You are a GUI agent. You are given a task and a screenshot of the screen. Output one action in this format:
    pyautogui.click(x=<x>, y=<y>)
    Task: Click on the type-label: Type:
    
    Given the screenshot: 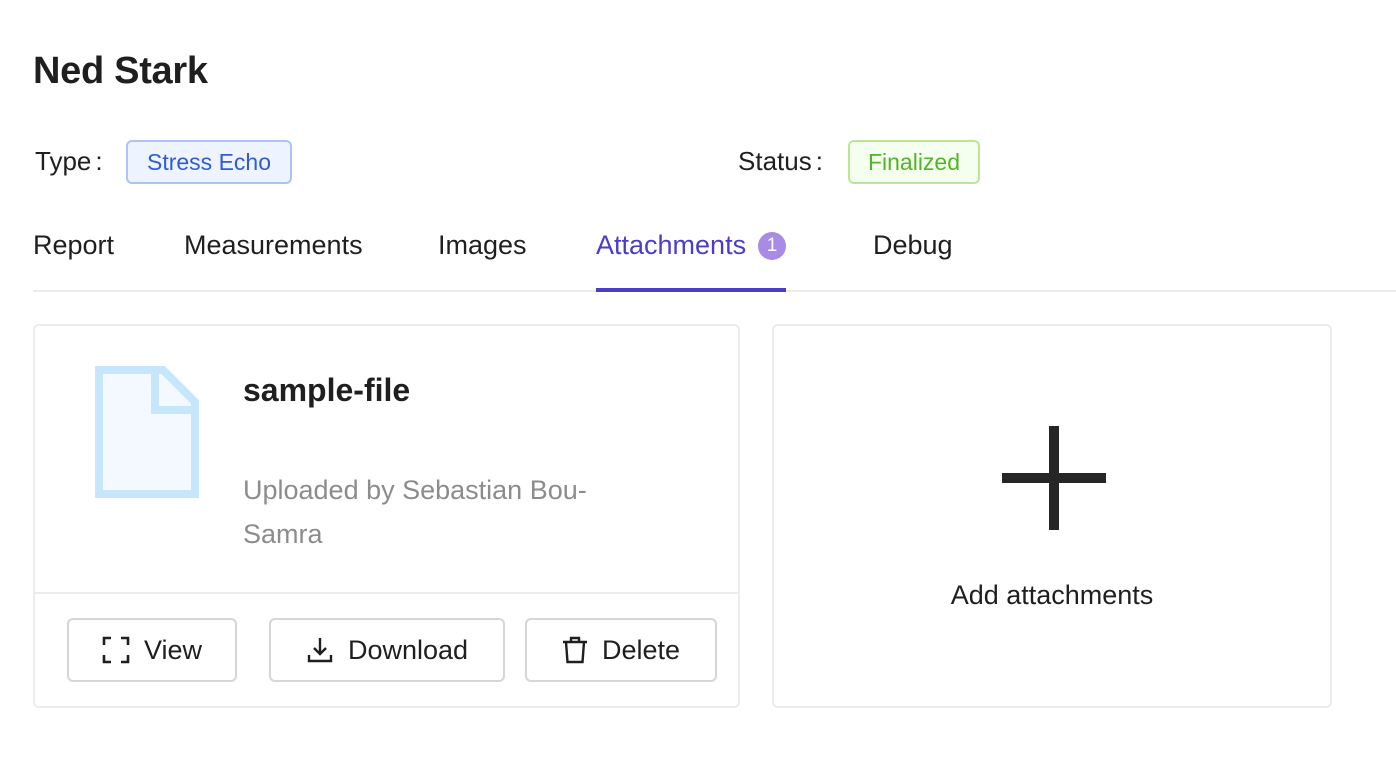 What is the action you would take?
    pyautogui.click(x=69, y=161)
    